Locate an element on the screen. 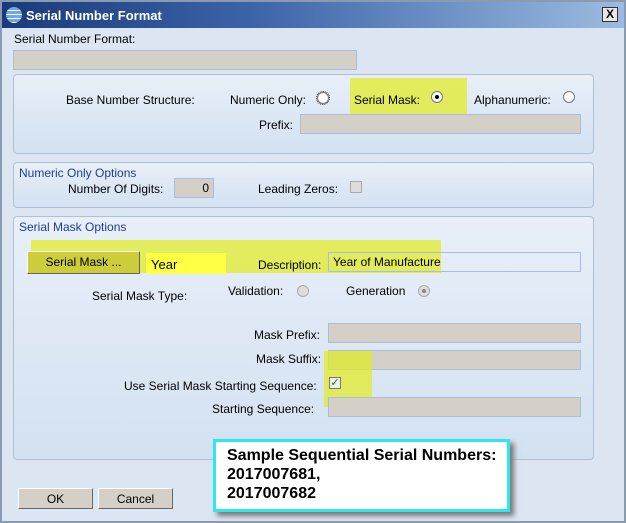  mask-prefix-field is located at coordinates (454, 333).